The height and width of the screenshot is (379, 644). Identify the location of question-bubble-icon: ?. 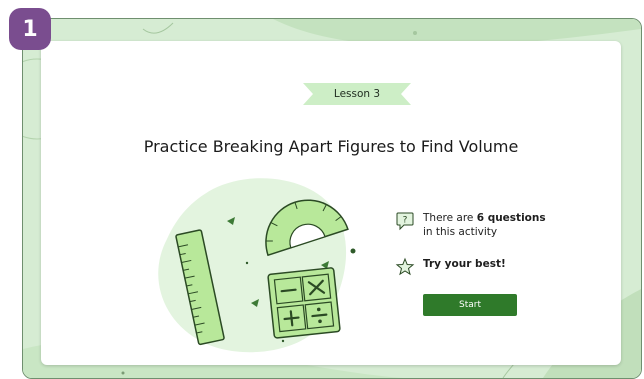
(405, 221).